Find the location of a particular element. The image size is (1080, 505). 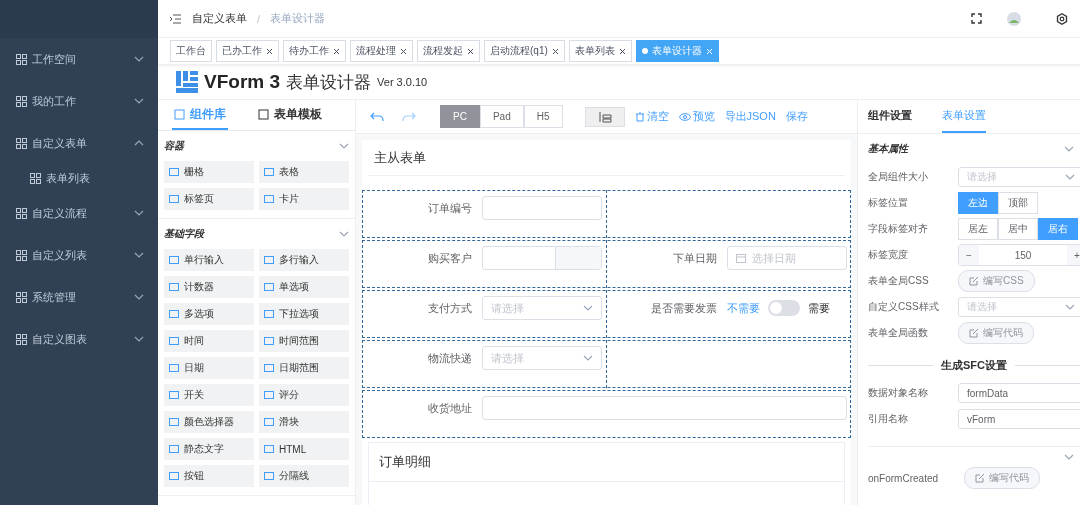

sidebar-item: 工作空间 is located at coordinates (79, 59).